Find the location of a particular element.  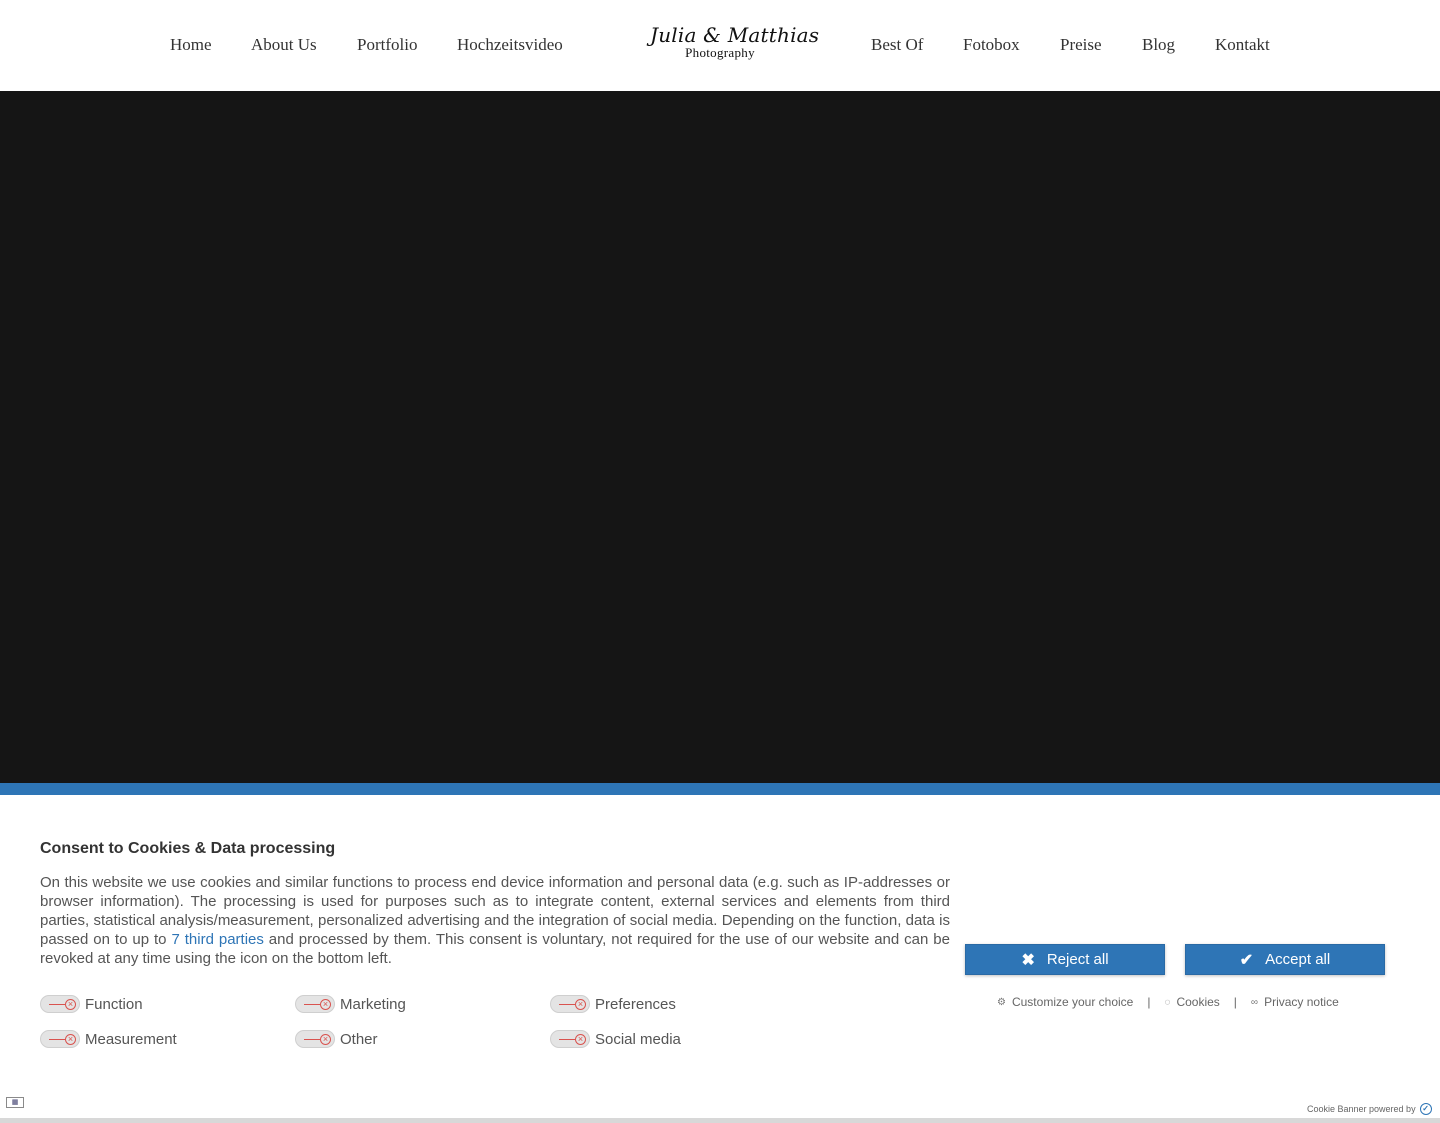

reject-all-label: Reject all is located at coordinates (1077, 959).